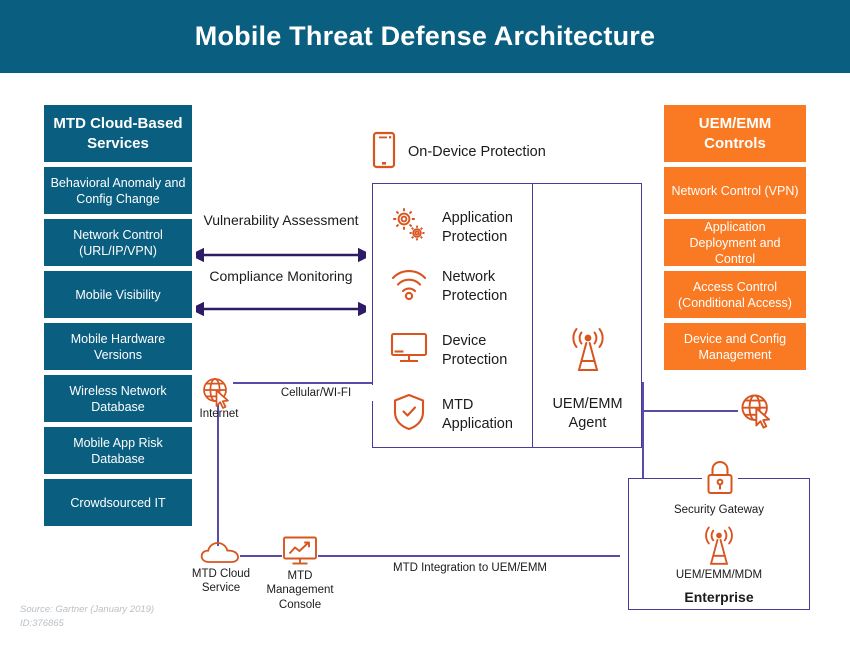 The width and height of the screenshot is (850, 645). I want to click on padlock-icon, so click(720, 480).